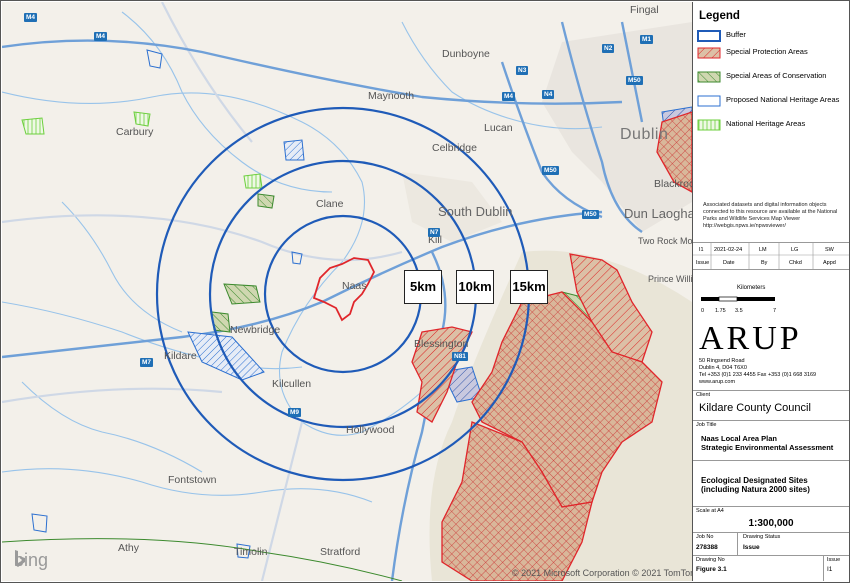 The image size is (850, 583). I want to click on place-label: Carbury, so click(135, 132).